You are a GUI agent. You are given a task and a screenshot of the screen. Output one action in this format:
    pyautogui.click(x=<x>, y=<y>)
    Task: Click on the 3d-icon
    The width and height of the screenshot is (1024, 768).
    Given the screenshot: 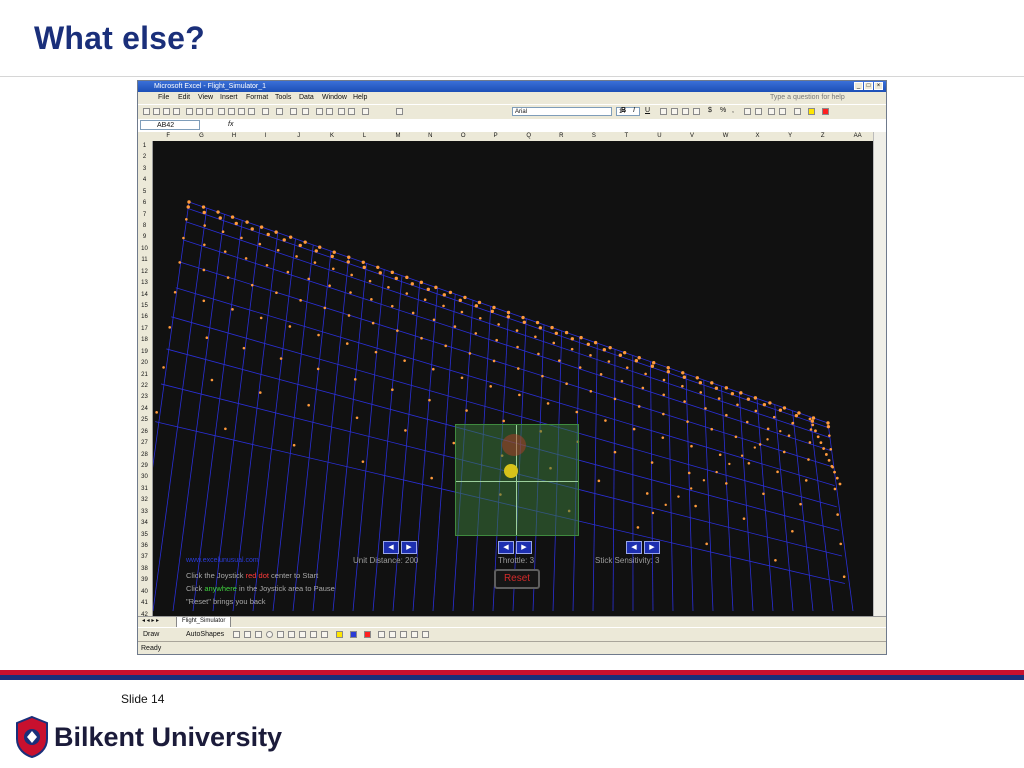 What is the action you would take?
    pyautogui.click(x=425, y=634)
    